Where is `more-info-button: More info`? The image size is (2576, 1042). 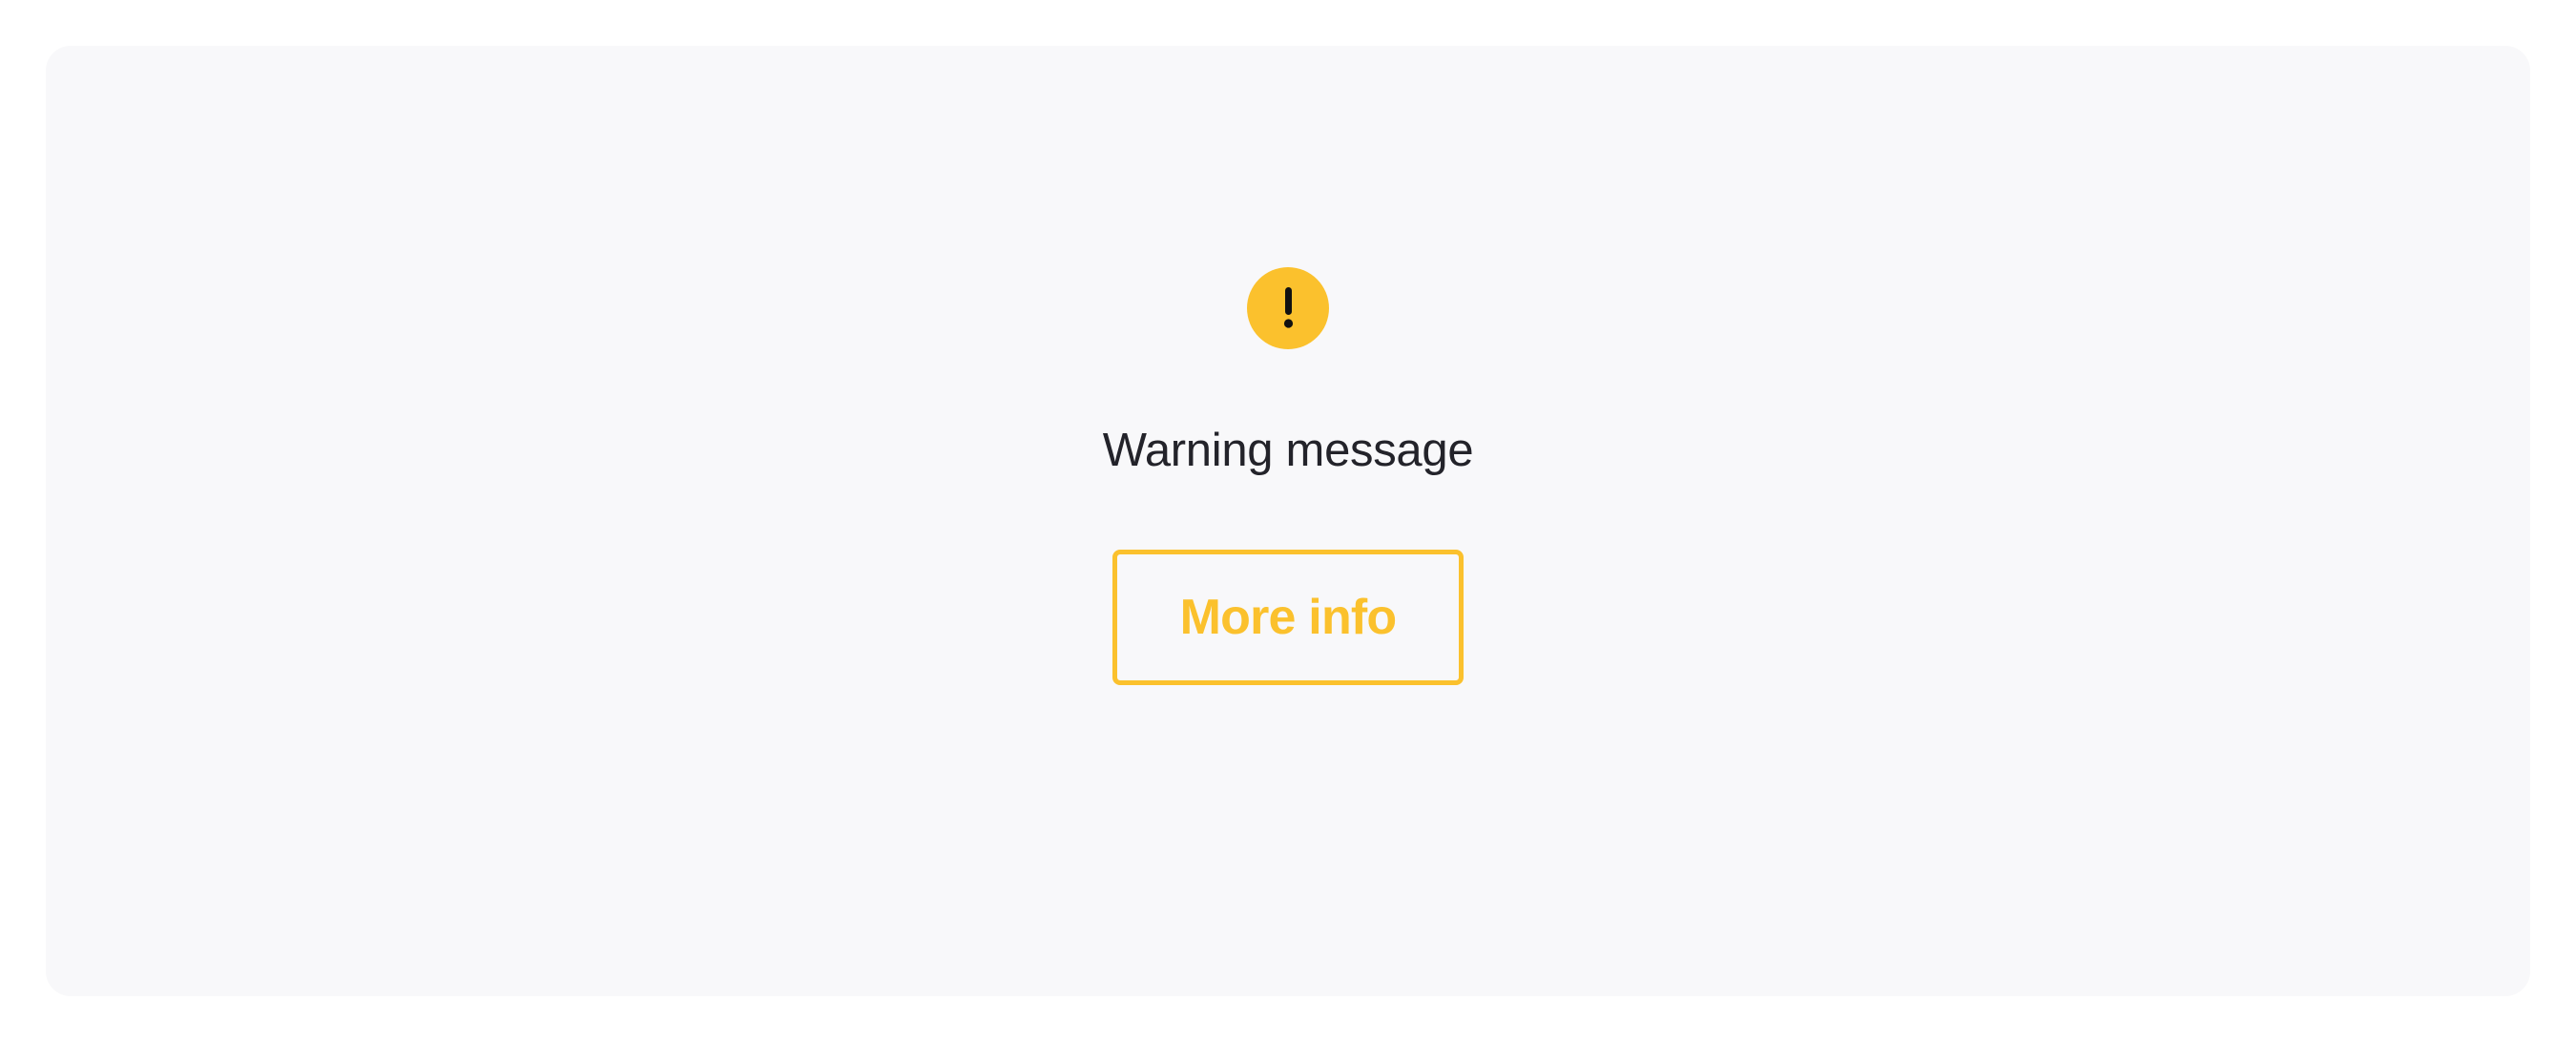 more-info-button: More info is located at coordinates (1288, 617).